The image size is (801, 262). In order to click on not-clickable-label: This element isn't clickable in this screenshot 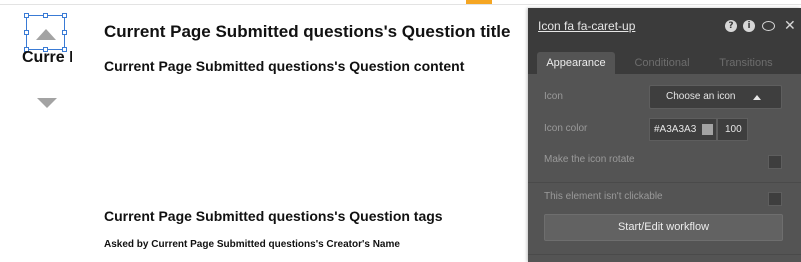, I will do `click(603, 196)`.